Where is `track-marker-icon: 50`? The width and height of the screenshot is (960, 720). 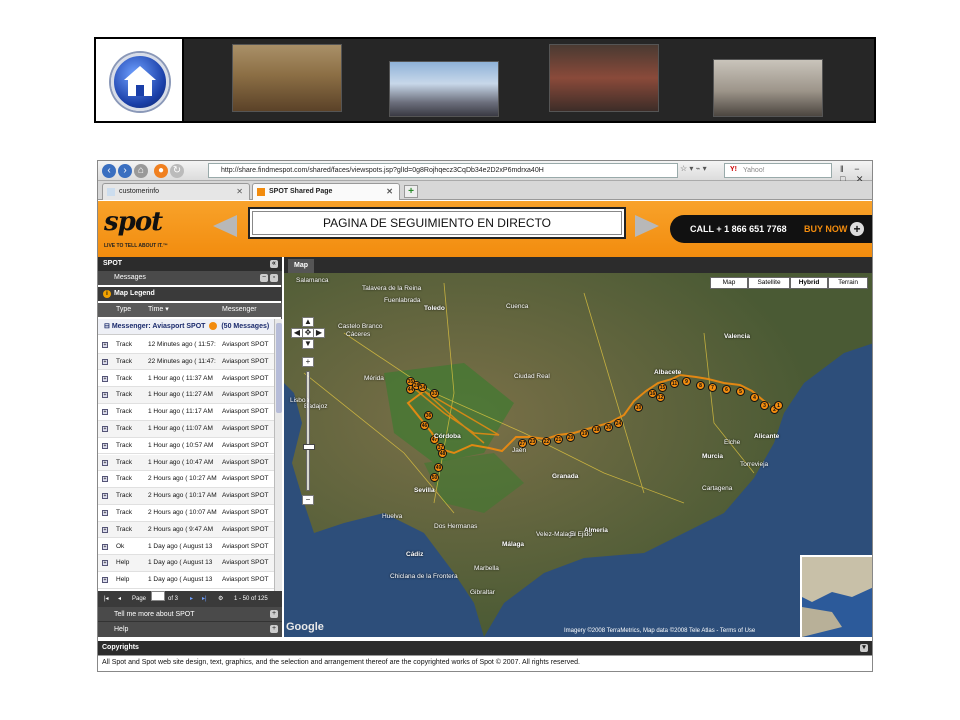 track-marker-icon: 50 is located at coordinates (434, 477).